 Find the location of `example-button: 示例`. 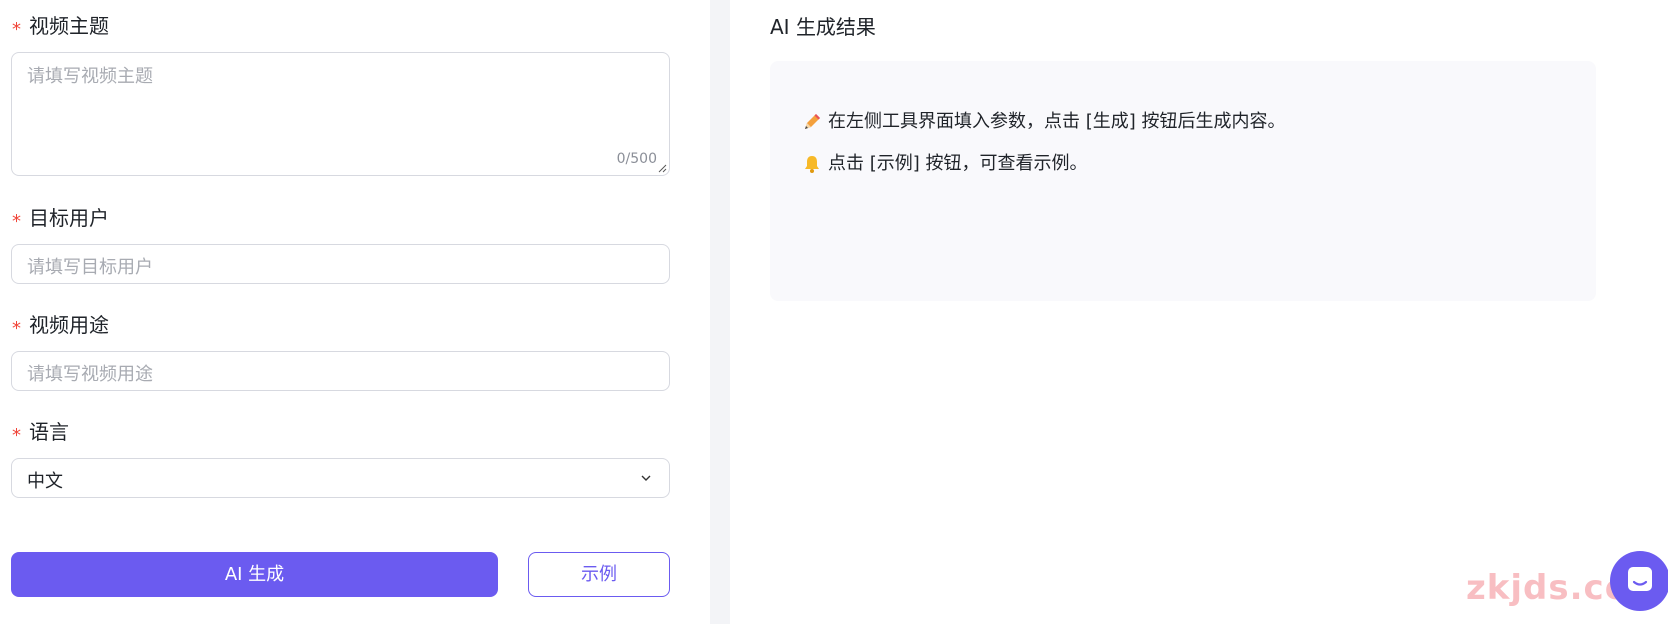

example-button: 示例 is located at coordinates (599, 574).